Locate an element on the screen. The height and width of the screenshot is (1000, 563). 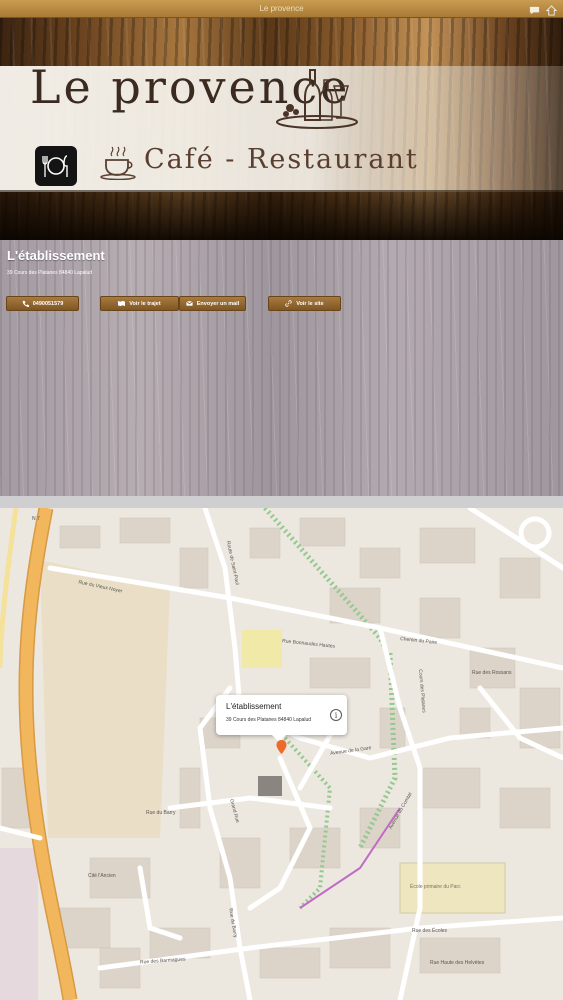
route-button-label: Voir le trajet is located at coordinates (145, 303).